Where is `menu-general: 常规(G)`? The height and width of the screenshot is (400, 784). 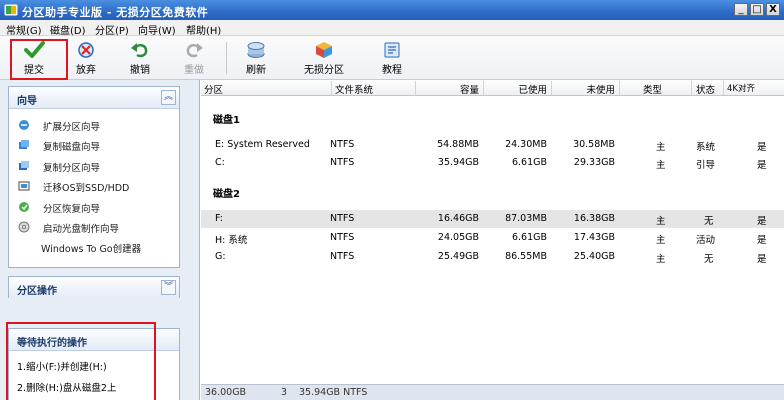 menu-general: 常规(G) is located at coordinates (24, 29).